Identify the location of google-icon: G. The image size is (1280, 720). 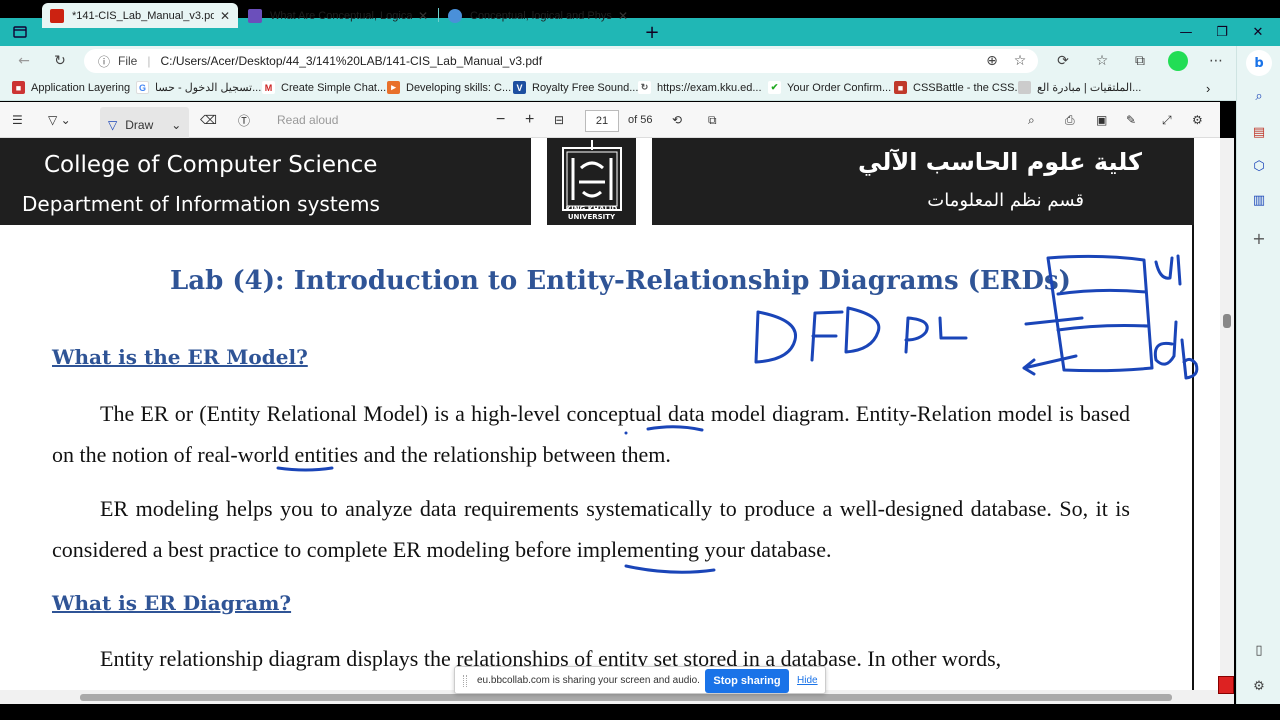
(142, 87).